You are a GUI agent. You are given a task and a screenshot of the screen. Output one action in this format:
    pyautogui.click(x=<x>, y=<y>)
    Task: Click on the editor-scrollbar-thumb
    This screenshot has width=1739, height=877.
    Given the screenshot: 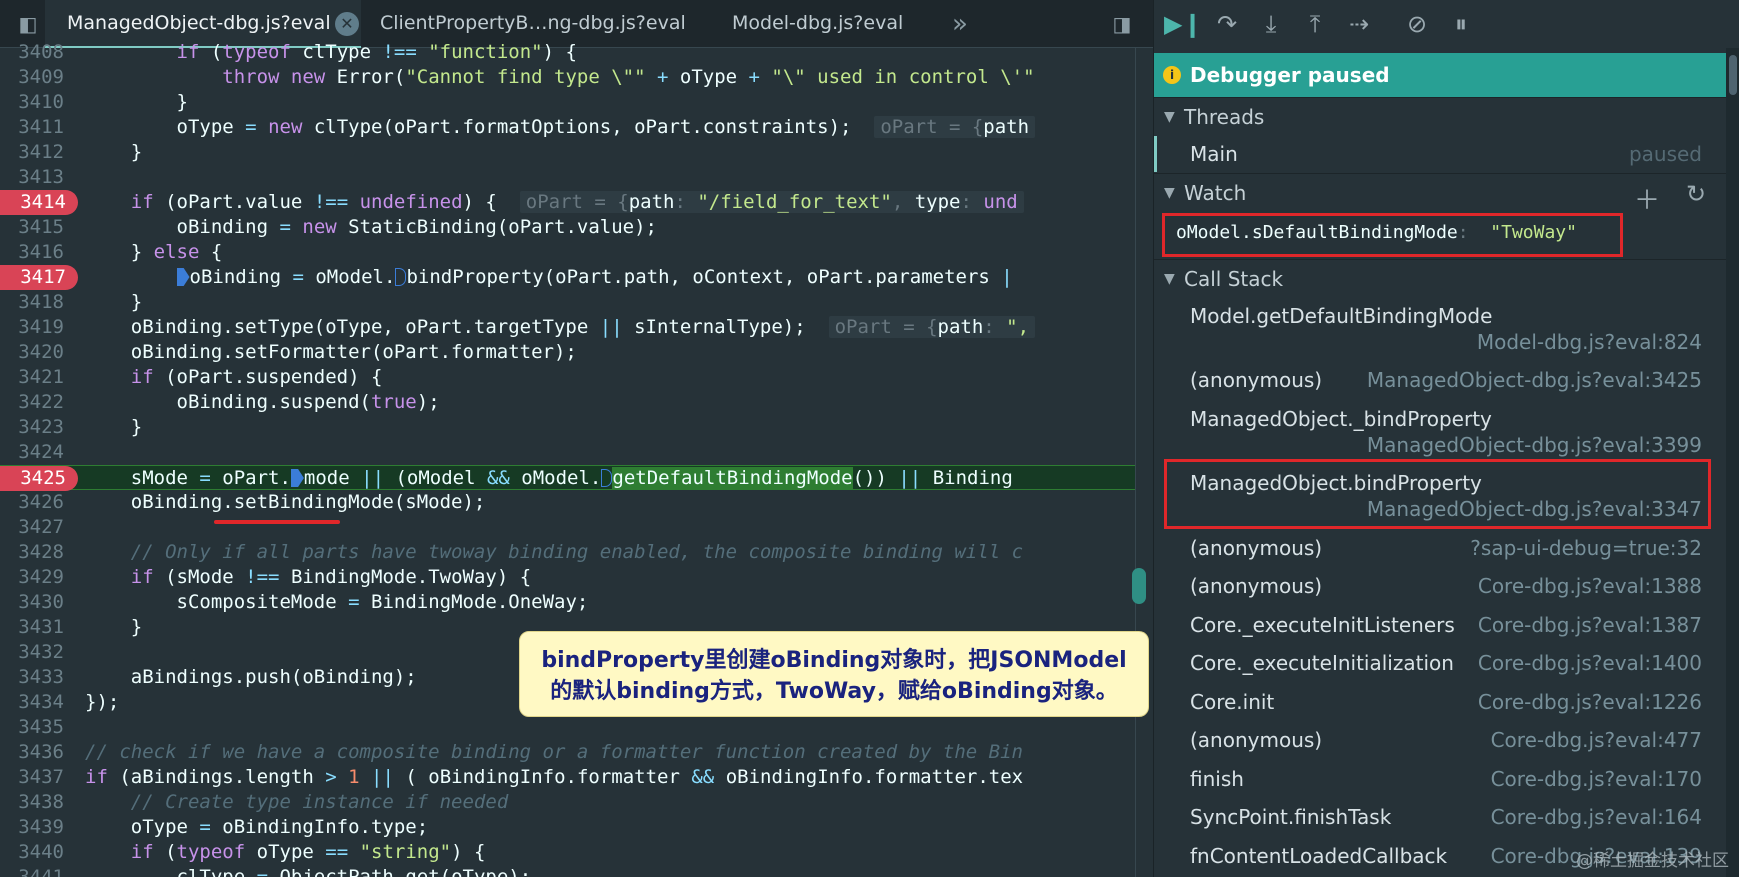 What is the action you would take?
    pyautogui.click(x=1139, y=586)
    